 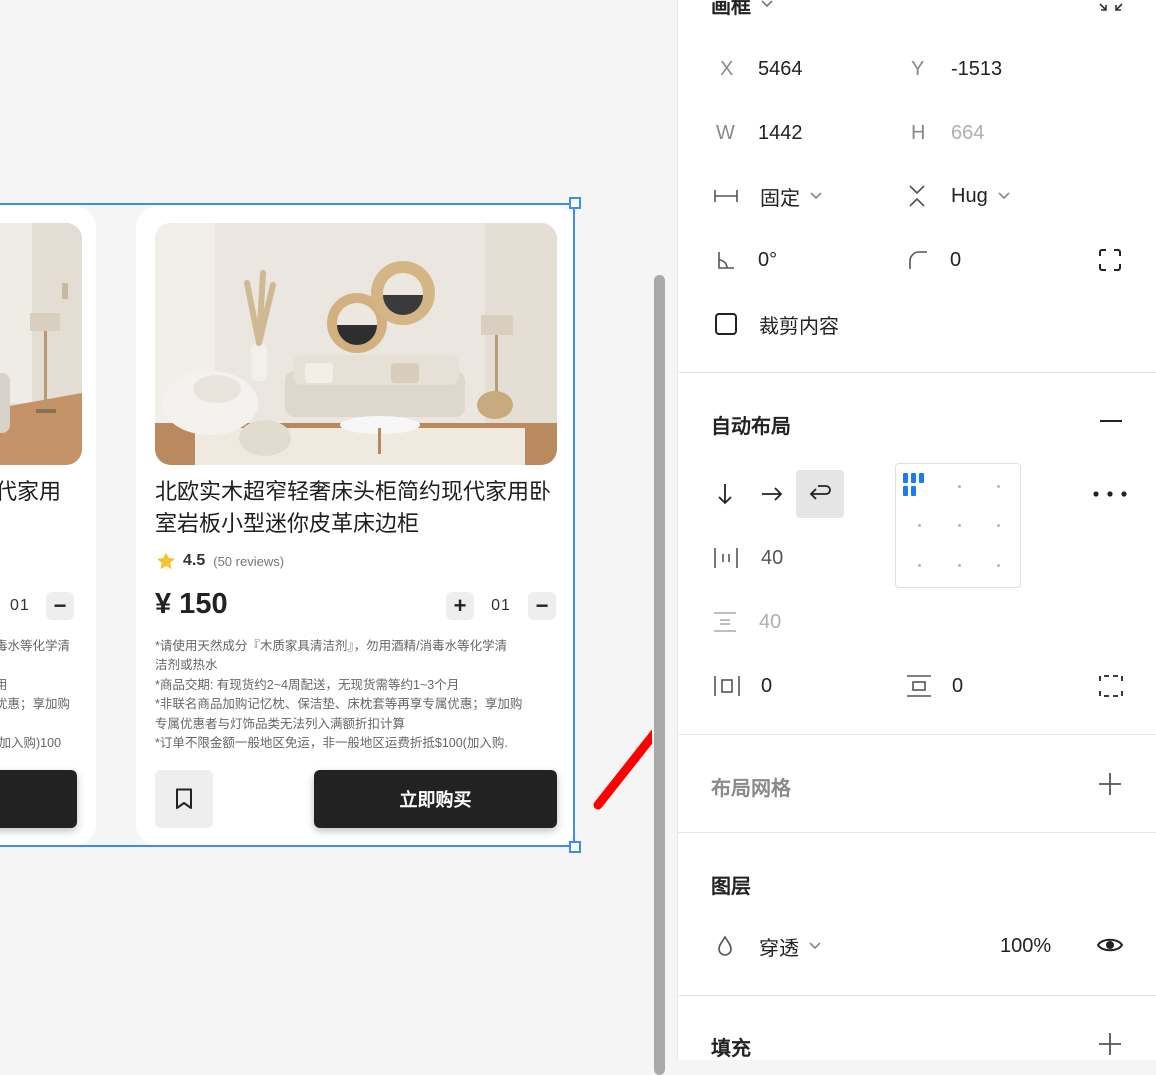 What do you see at coordinates (184, 799) in the screenshot?
I see `bookmark-button` at bounding box center [184, 799].